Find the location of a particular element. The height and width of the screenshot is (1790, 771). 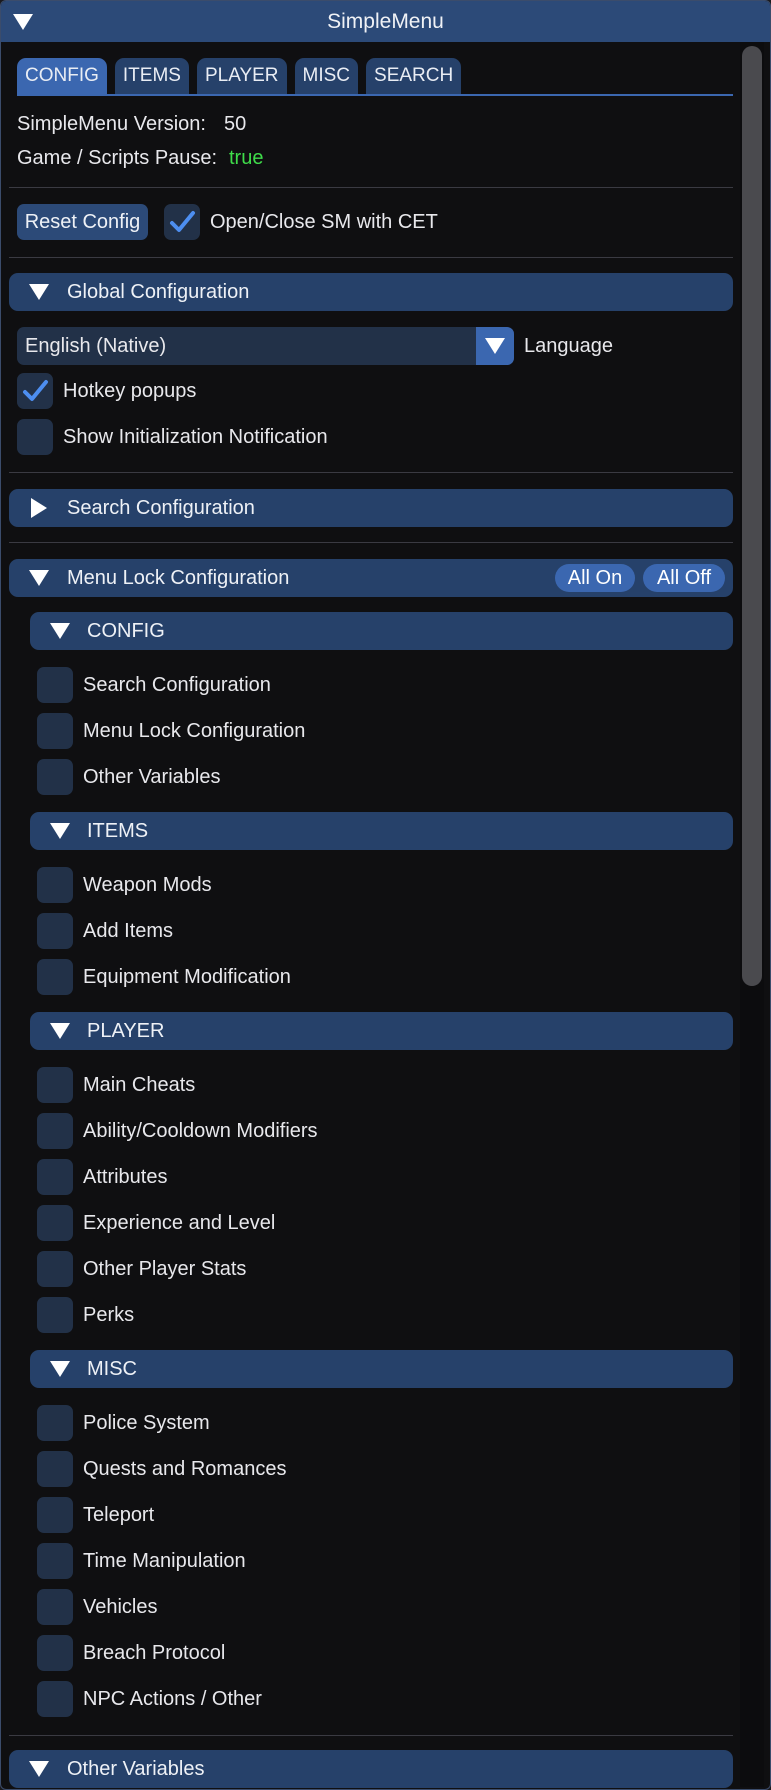

lock-item-label: Time Manipulation is located at coordinates (164, 1561).